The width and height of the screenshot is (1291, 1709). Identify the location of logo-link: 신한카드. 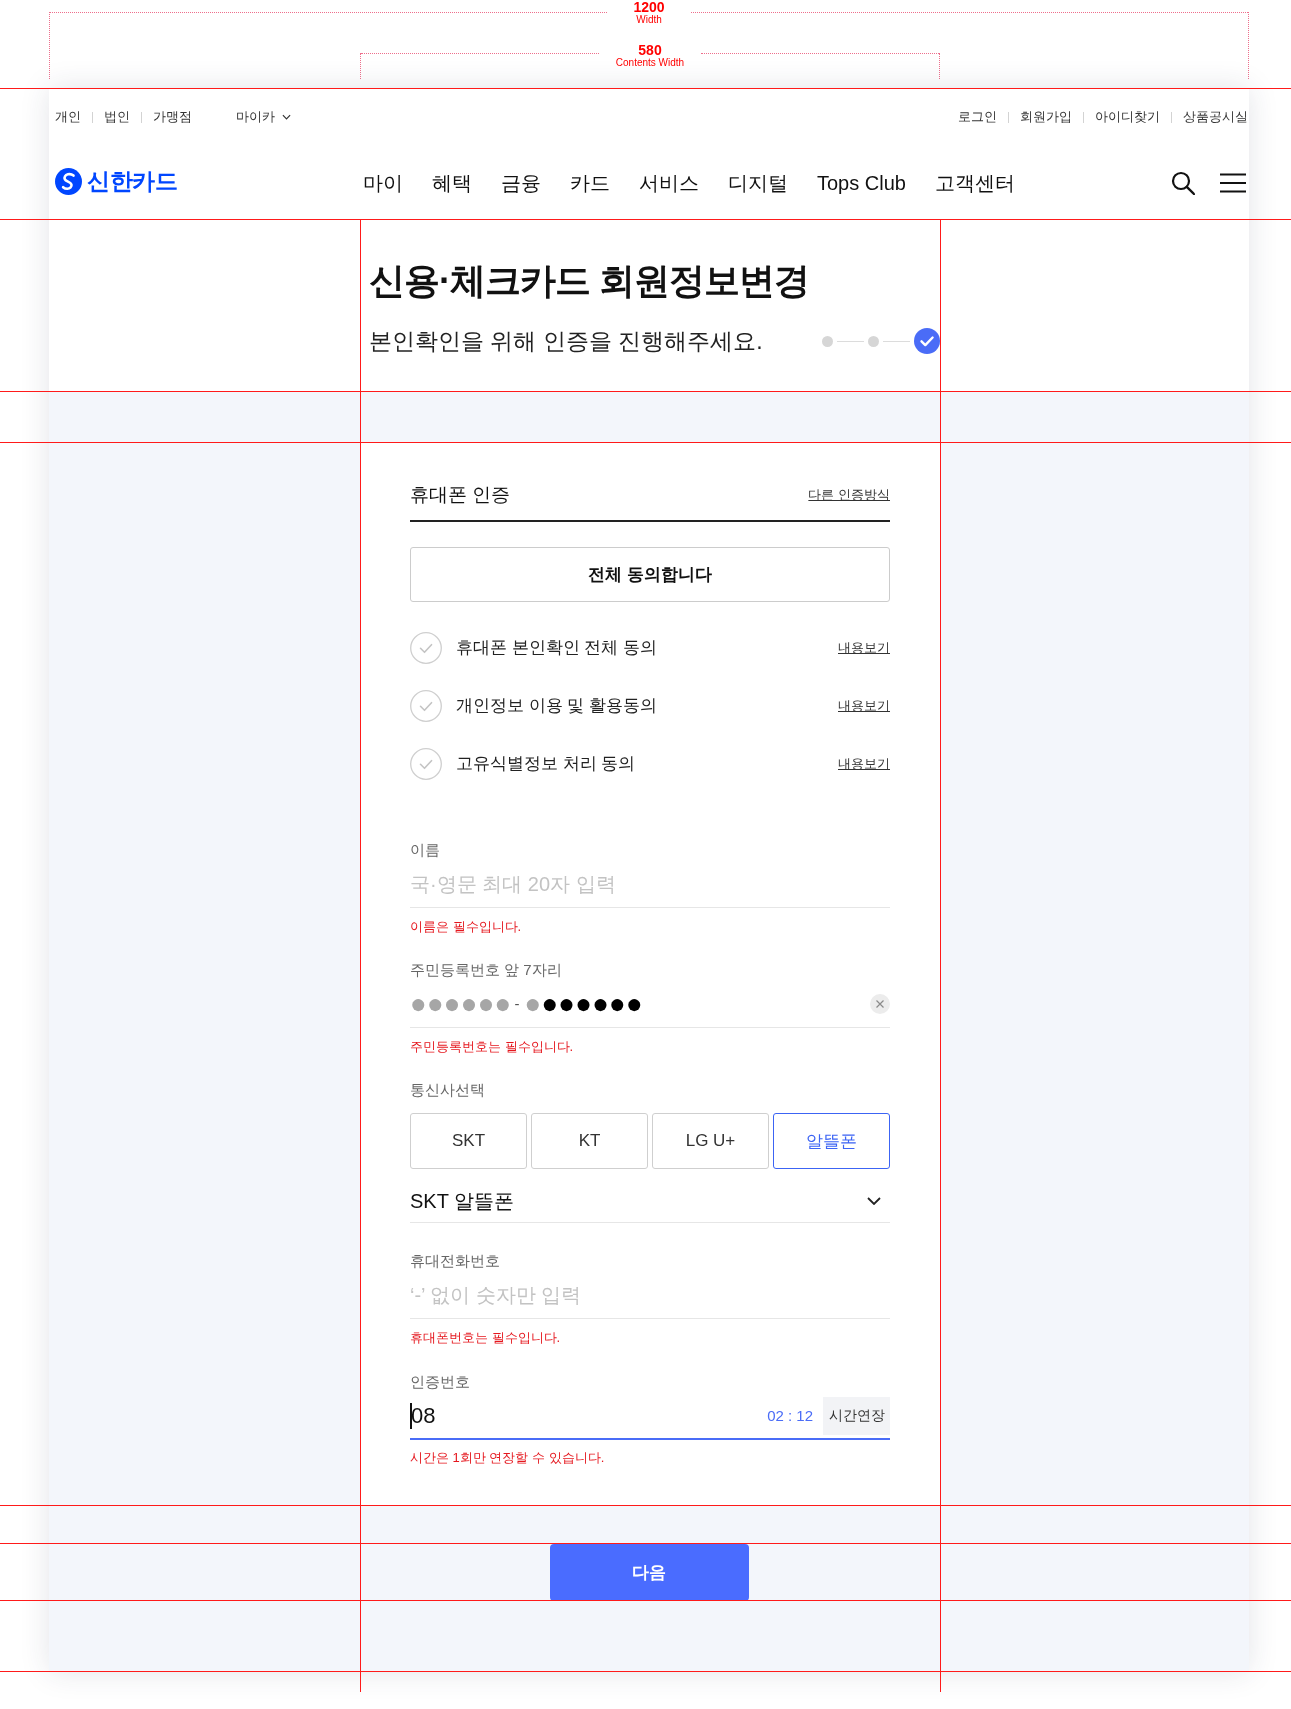
(116, 181).